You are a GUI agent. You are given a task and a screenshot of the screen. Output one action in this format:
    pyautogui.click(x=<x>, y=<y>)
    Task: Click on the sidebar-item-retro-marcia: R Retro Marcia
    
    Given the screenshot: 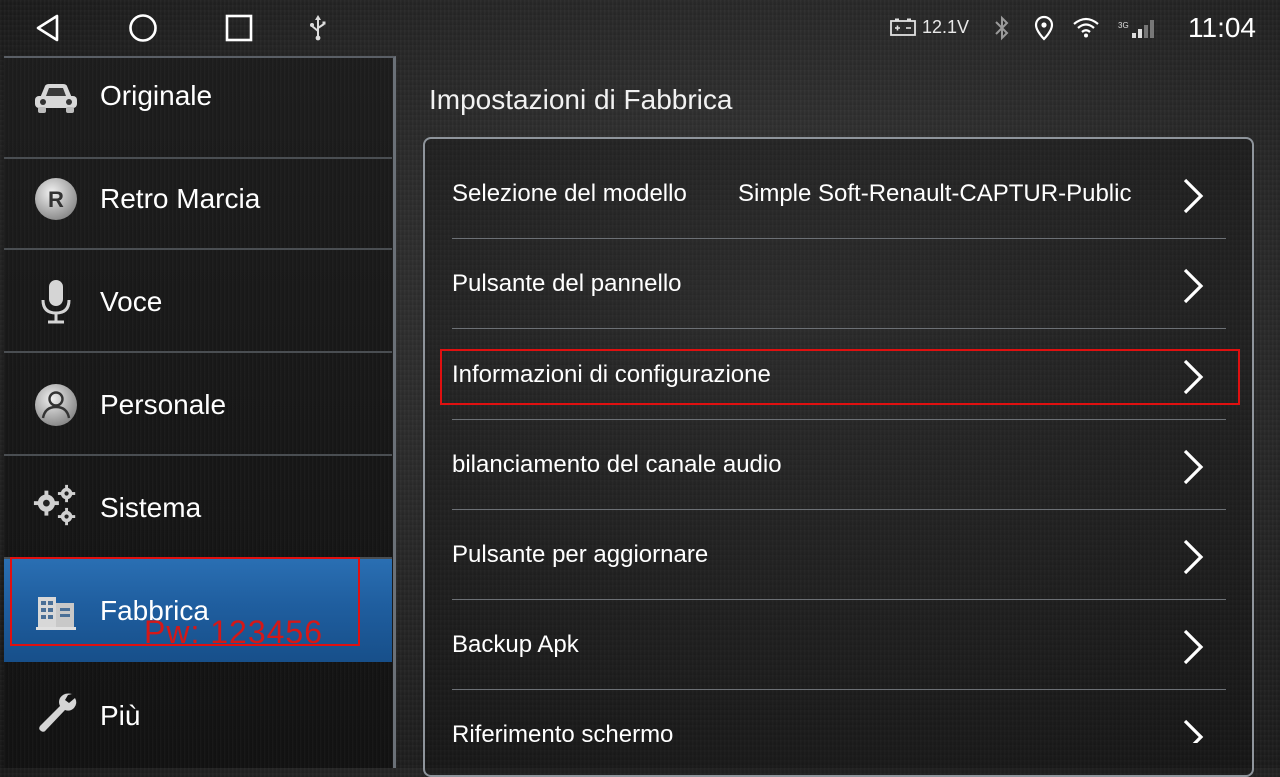 What is the action you would take?
    pyautogui.click(x=198, y=198)
    